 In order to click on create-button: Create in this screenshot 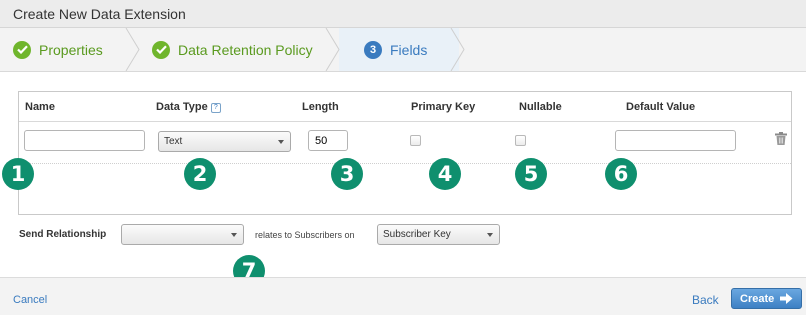, I will do `click(766, 298)`.